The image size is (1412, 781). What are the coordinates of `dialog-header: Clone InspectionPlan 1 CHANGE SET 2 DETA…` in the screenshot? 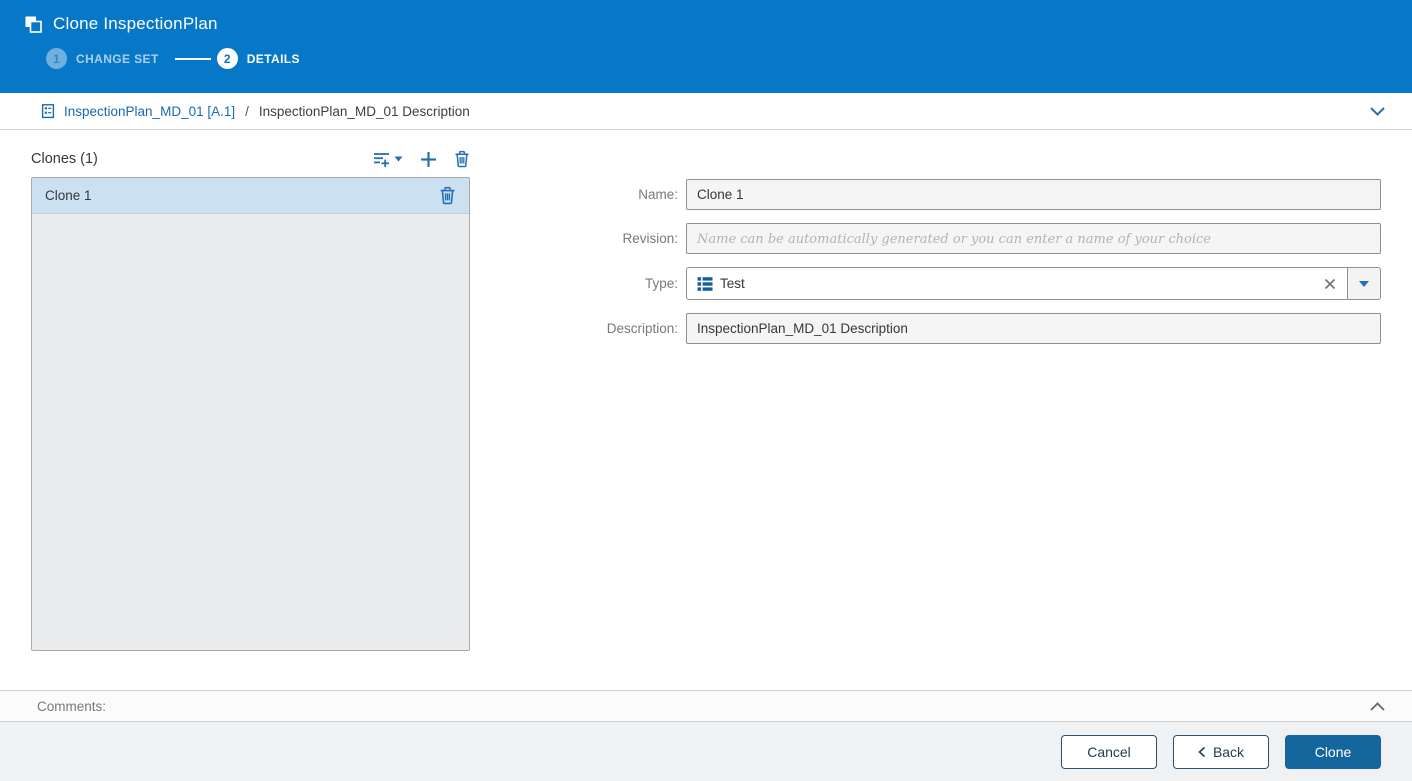 It's located at (706, 46).